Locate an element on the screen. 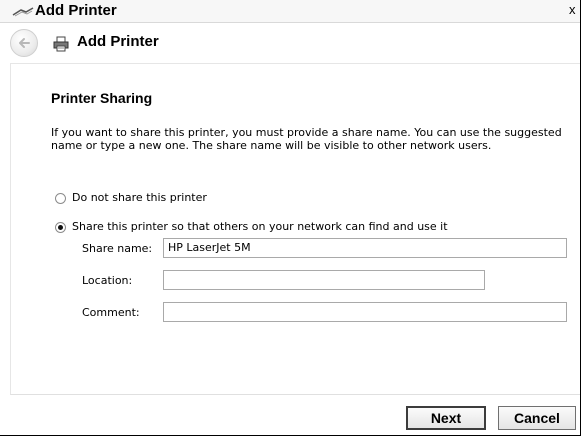  printer-wizard-icon is located at coordinates (23, 12).